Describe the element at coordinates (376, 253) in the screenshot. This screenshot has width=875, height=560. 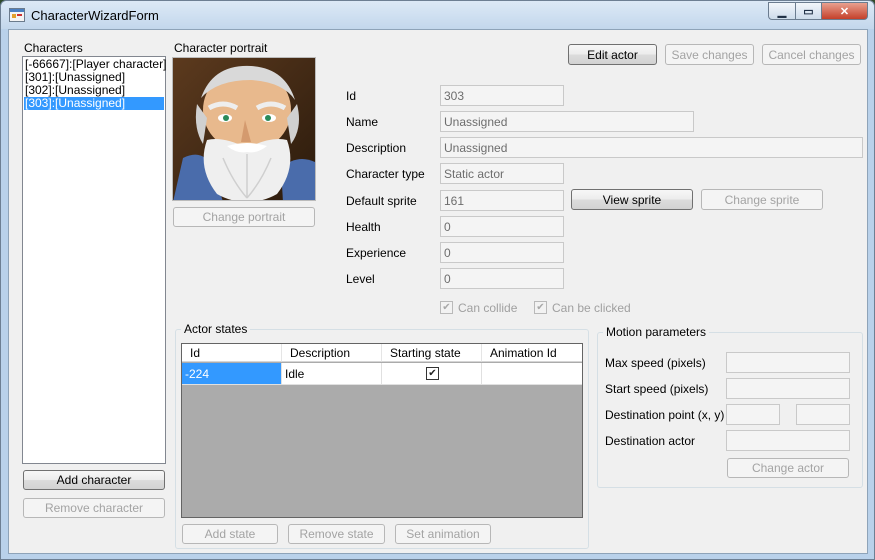
I see `experience-label: Experience` at that location.